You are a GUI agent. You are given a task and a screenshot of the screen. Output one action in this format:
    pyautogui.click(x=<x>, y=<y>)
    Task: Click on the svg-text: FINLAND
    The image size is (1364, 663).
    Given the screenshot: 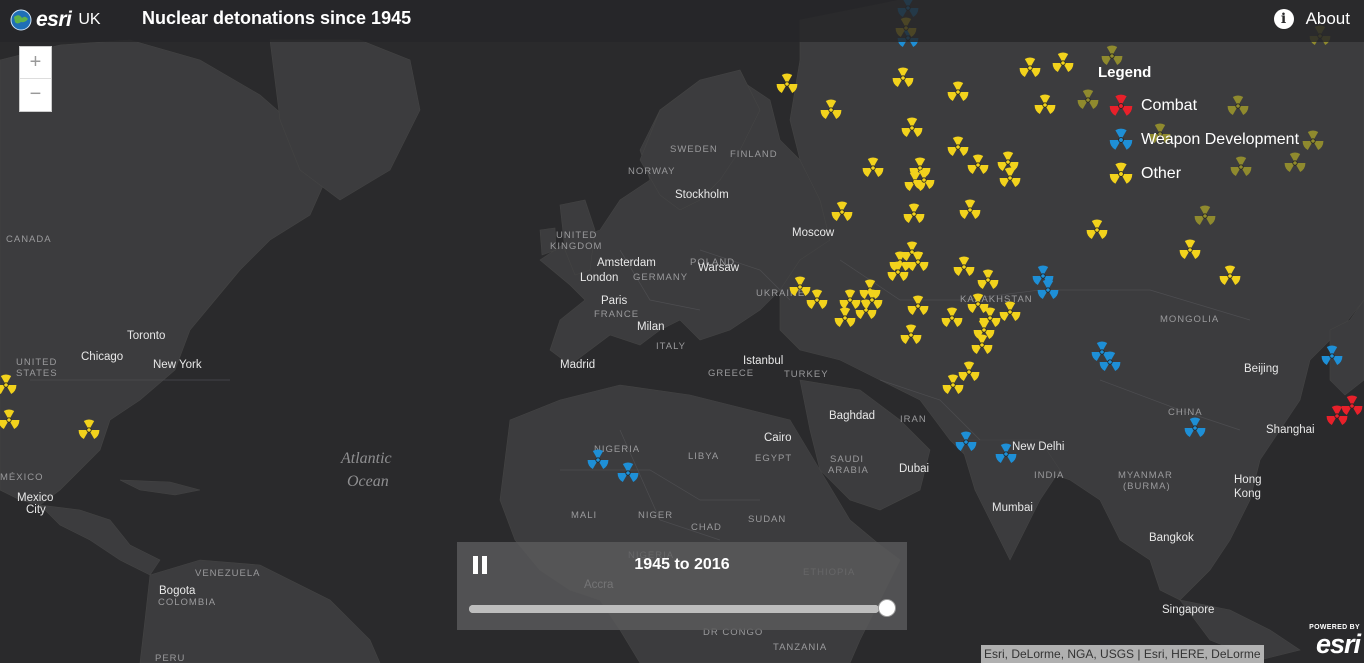 What is the action you would take?
    pyautogui.click(x=754, y=154)
    